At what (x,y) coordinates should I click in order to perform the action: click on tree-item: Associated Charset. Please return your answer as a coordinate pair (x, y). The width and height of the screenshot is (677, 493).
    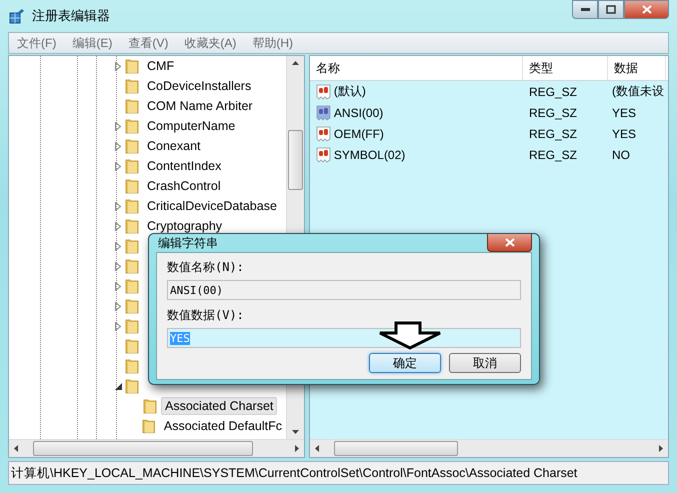
    Looking at the image, I should click on (219, 406).